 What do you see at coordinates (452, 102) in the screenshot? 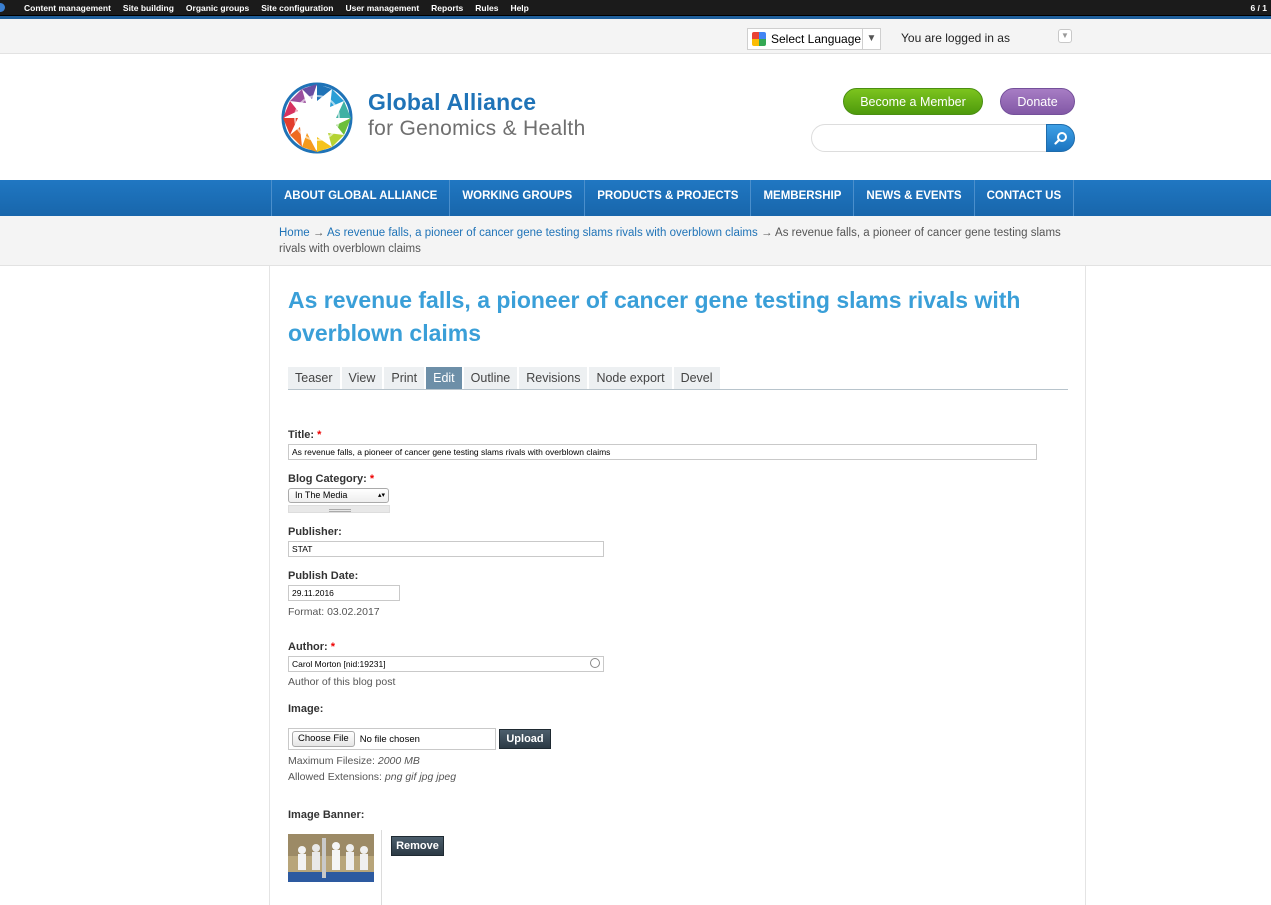
I see `site-name: Global Alliance` at bounding box center [452, 102].